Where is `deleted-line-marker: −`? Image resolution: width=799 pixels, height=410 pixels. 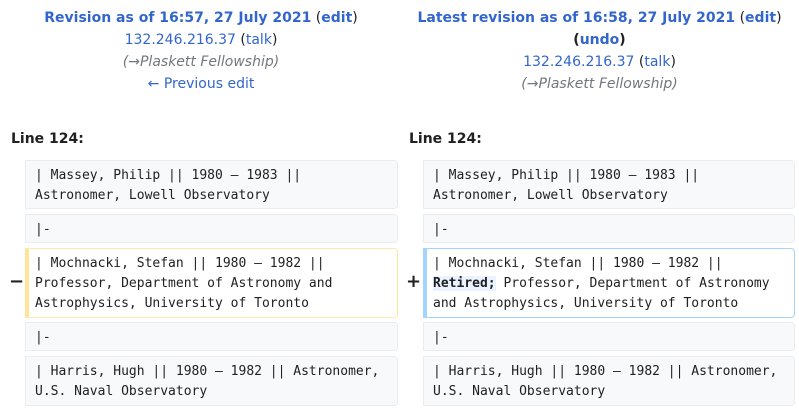 deleted-line-marker: − is located at coordinates (17, 281).